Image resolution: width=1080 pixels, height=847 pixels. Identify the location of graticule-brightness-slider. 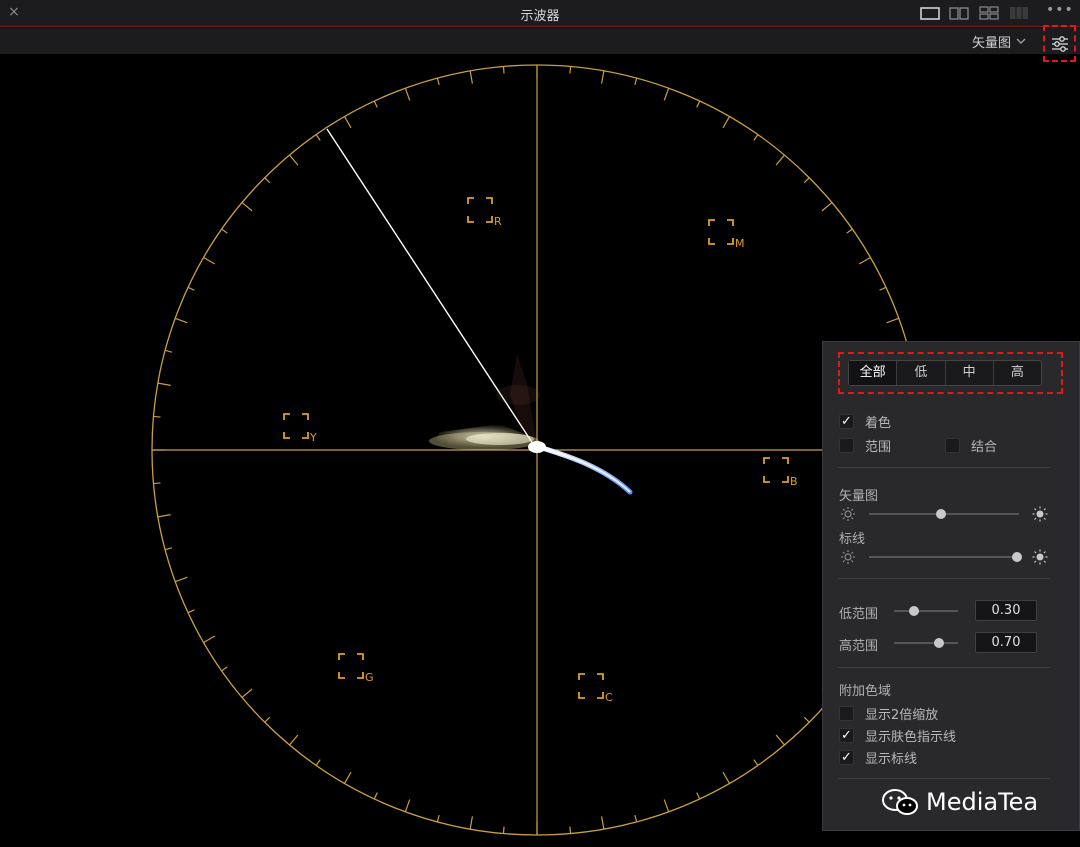
(944, 557).